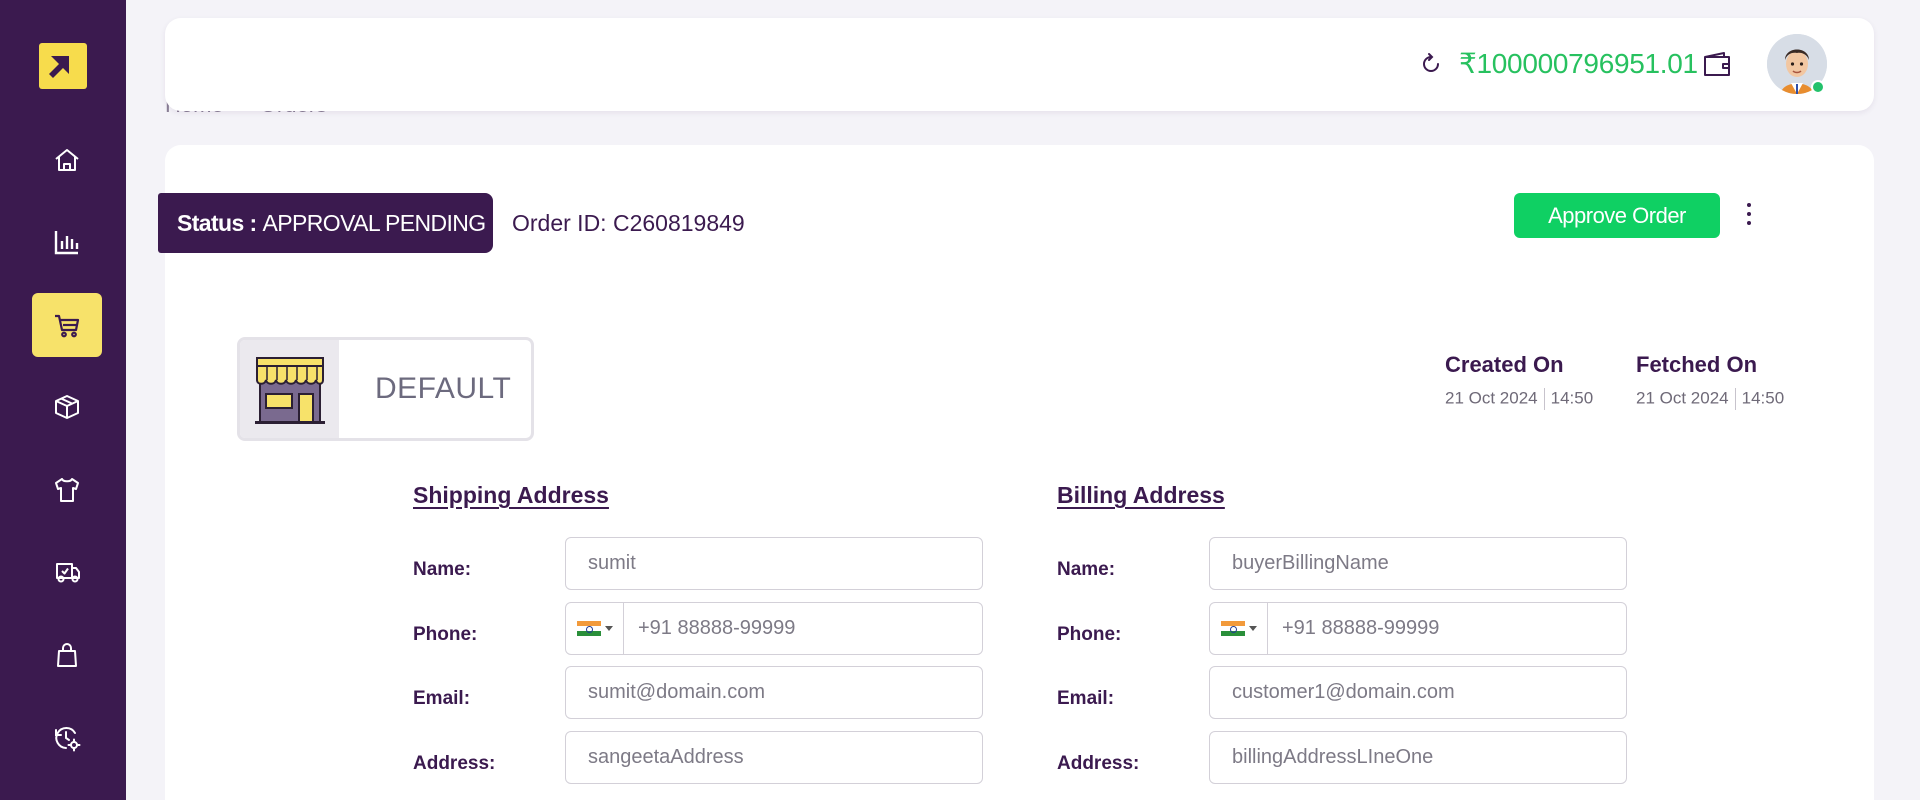  What do you see at coordinates (1491, 398) in the screenshot?
I see `created-date: 21 Oct 2024` at bounding box center [1491, 398].